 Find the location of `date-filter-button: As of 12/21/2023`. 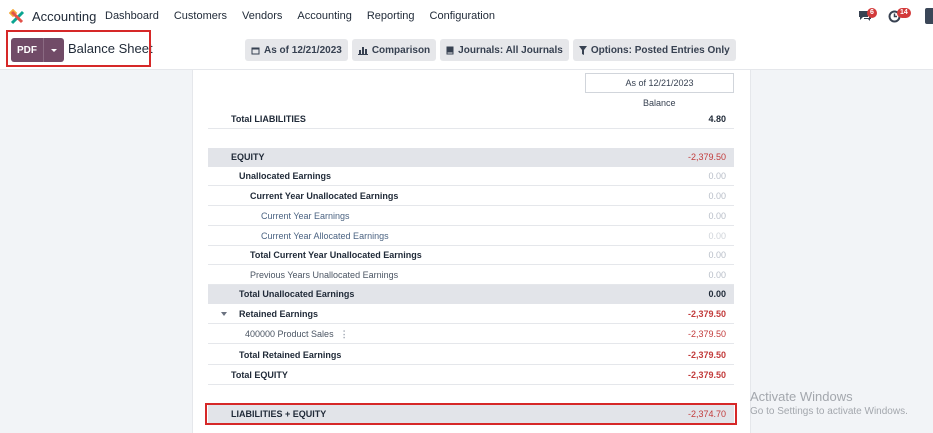

date-filter-button: As of 12/21/2023 is located at coordinates (296, 50).